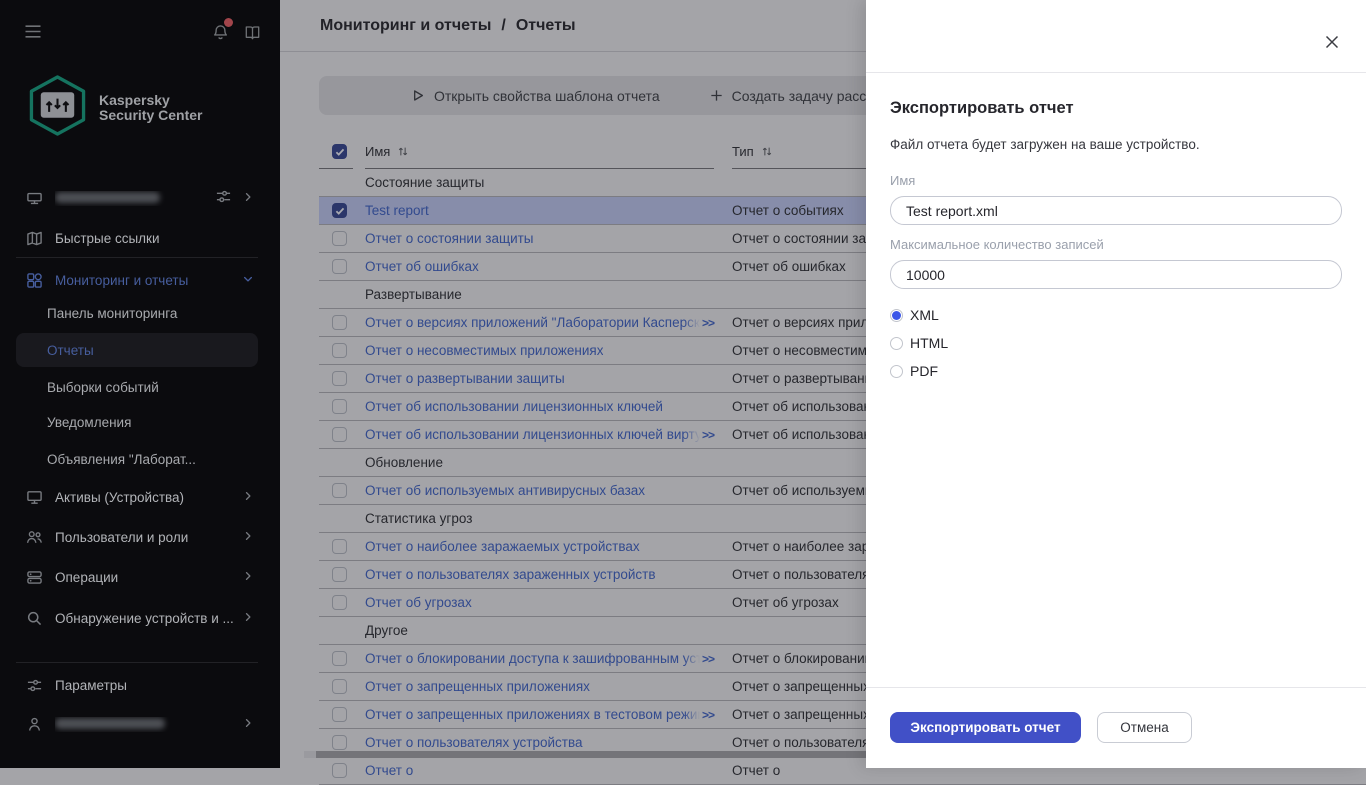 This screenshot has height=785, width=1366. What do you see at coordinates (140, 350) in the screenshot?
I see `sidebar-item-reports: Отчеты` at bounding box center [140, 350].